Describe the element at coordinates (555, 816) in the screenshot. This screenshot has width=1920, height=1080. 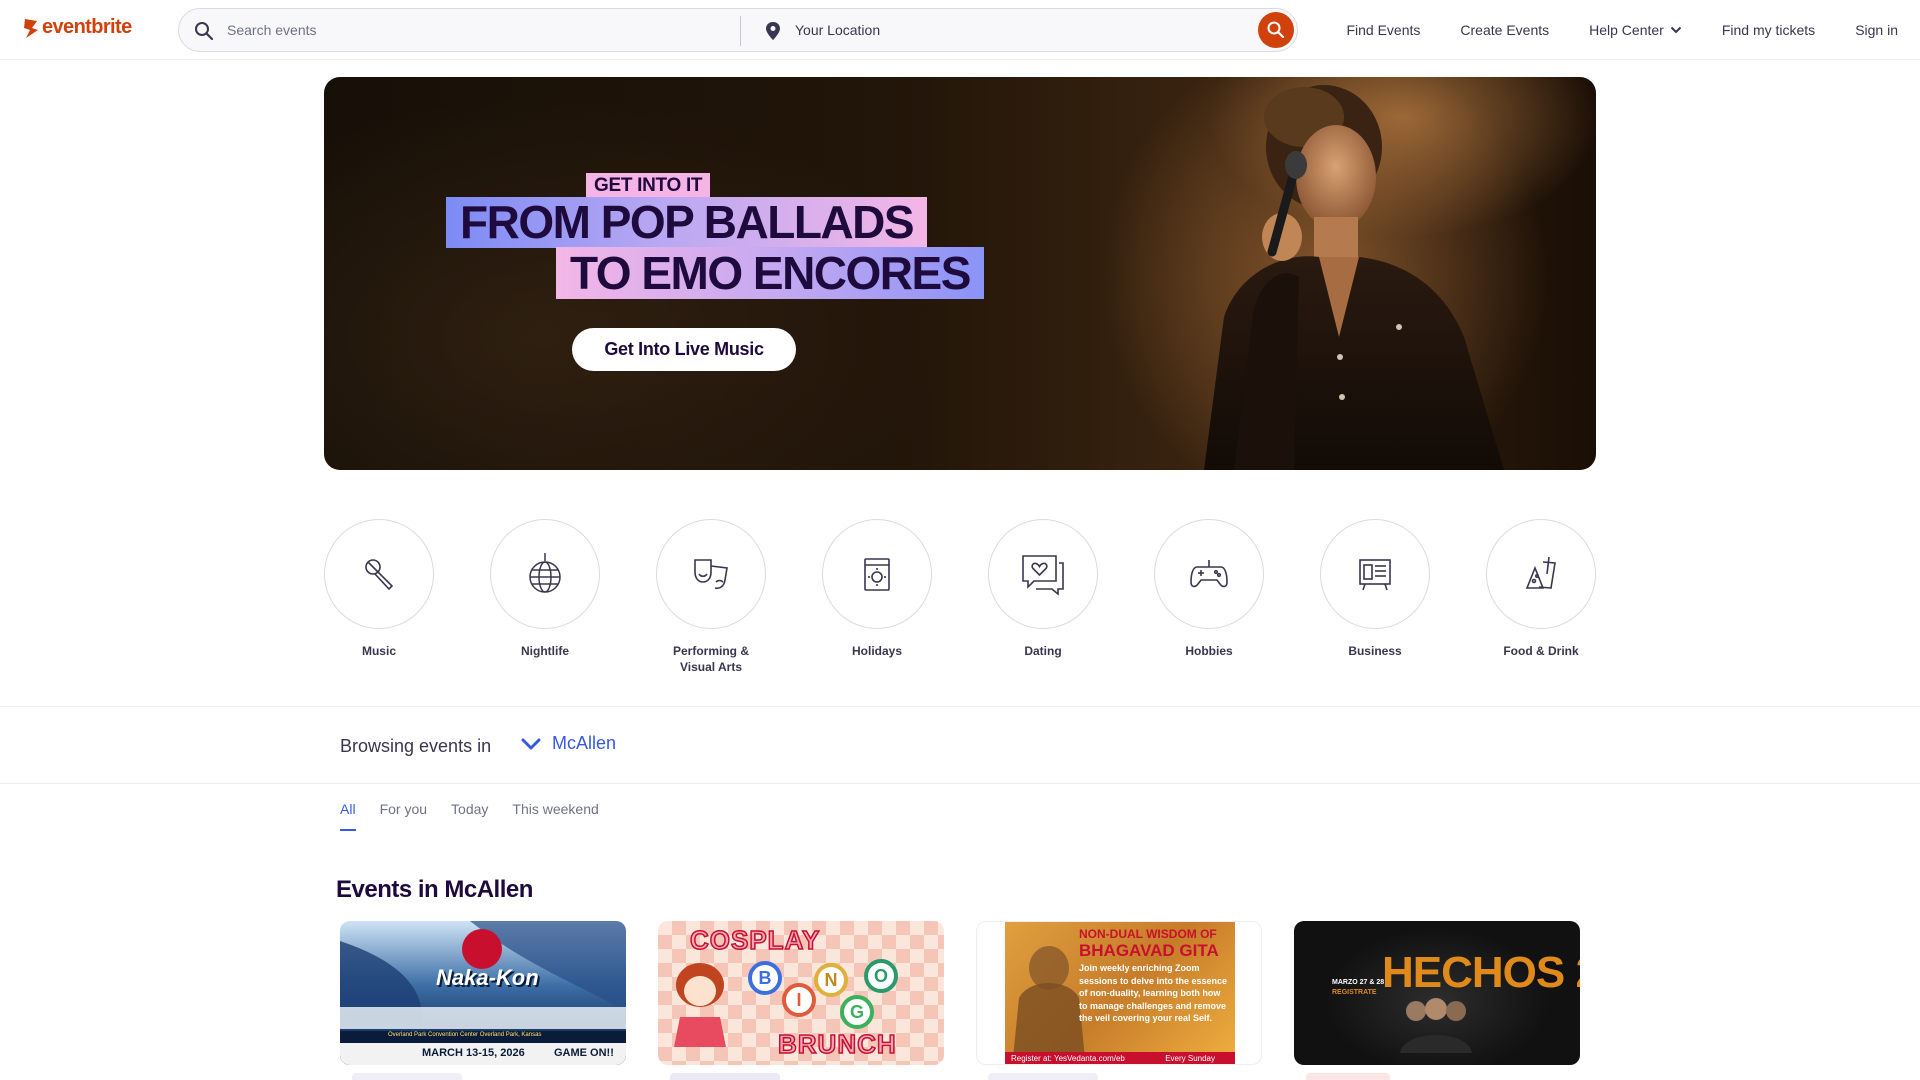
I see `tab-this-weekend: This weekend` at that location.